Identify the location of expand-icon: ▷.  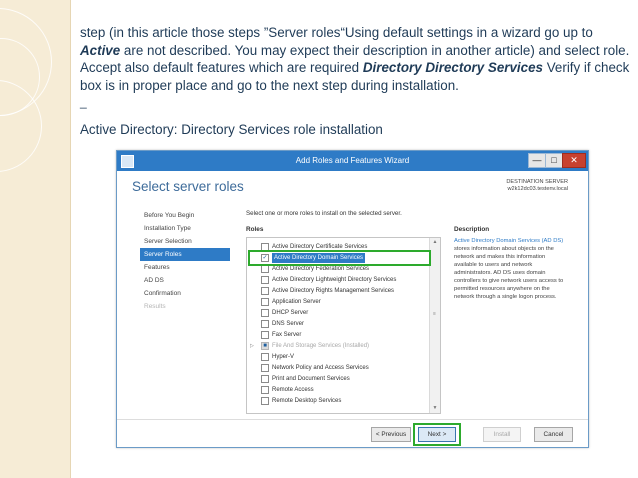
(252, 346).